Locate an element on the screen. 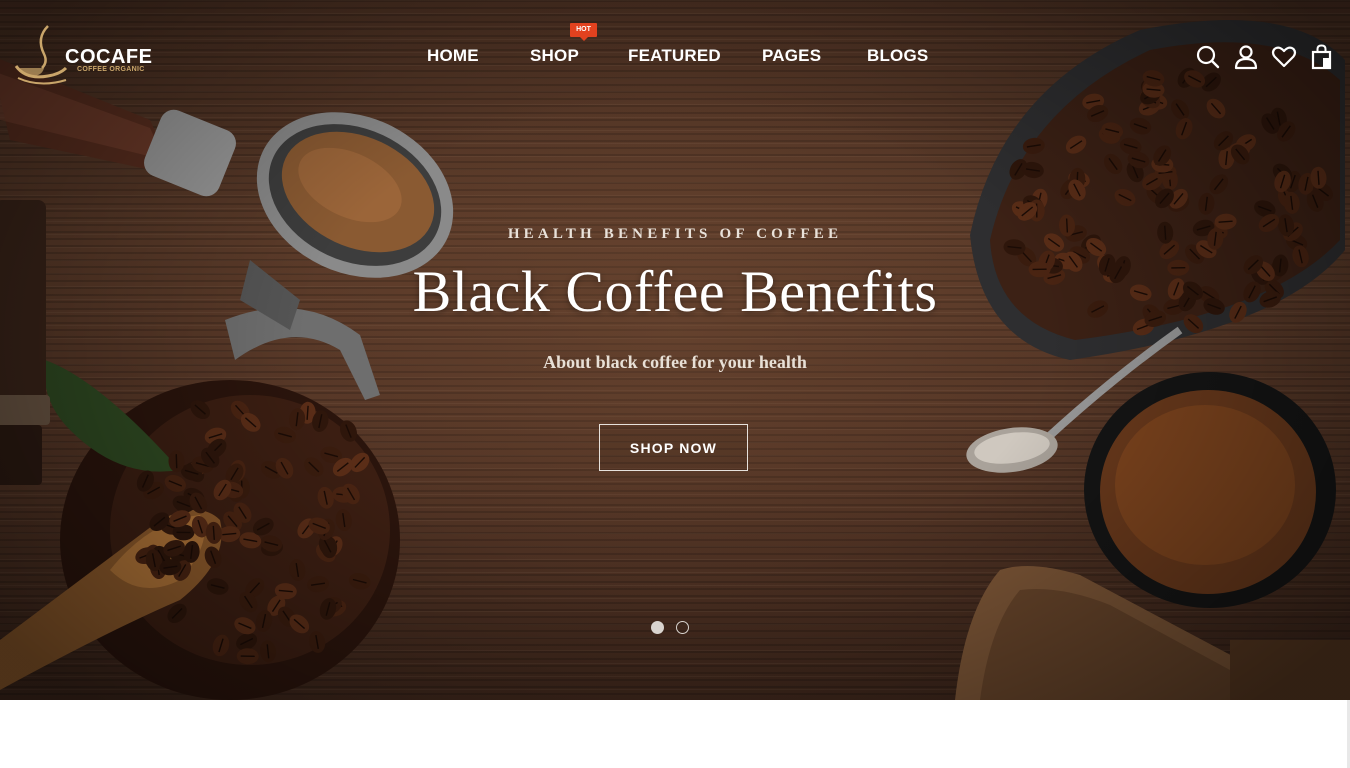 This screenshot has height=768, width=1350. hero-subline: About black coffee for your health is located at coordinates (675, 362).